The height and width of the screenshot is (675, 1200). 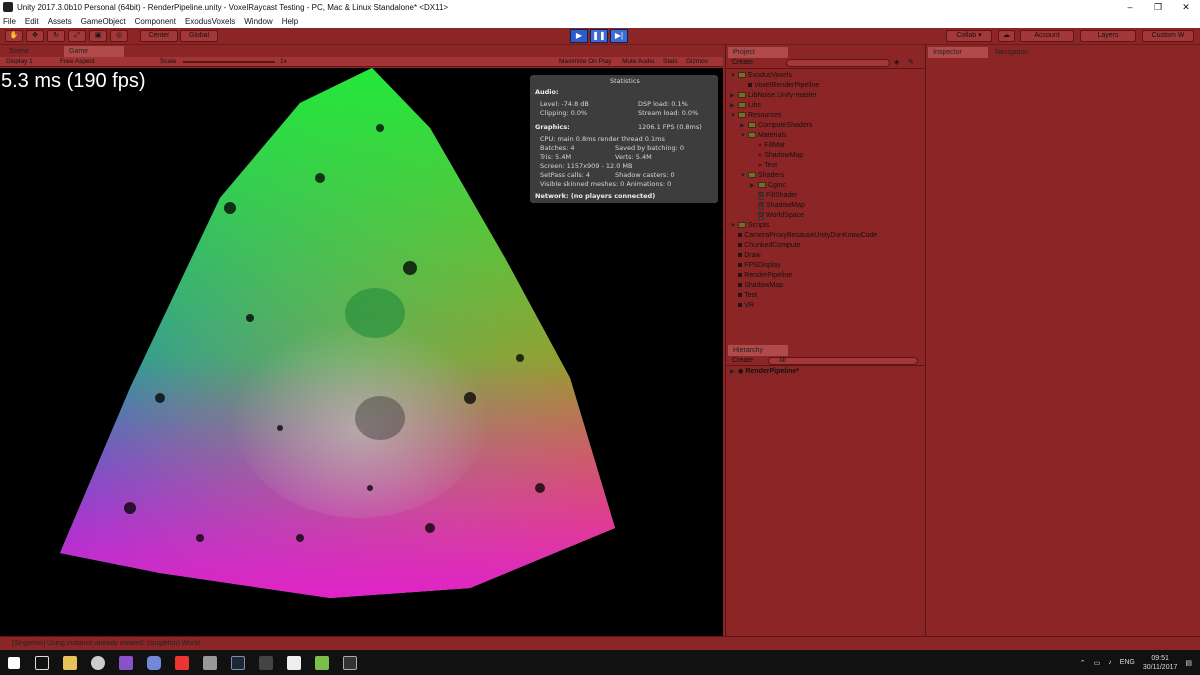 I want to click on aspect-dropdown: Free Aspect, so click(x=77, y=62).